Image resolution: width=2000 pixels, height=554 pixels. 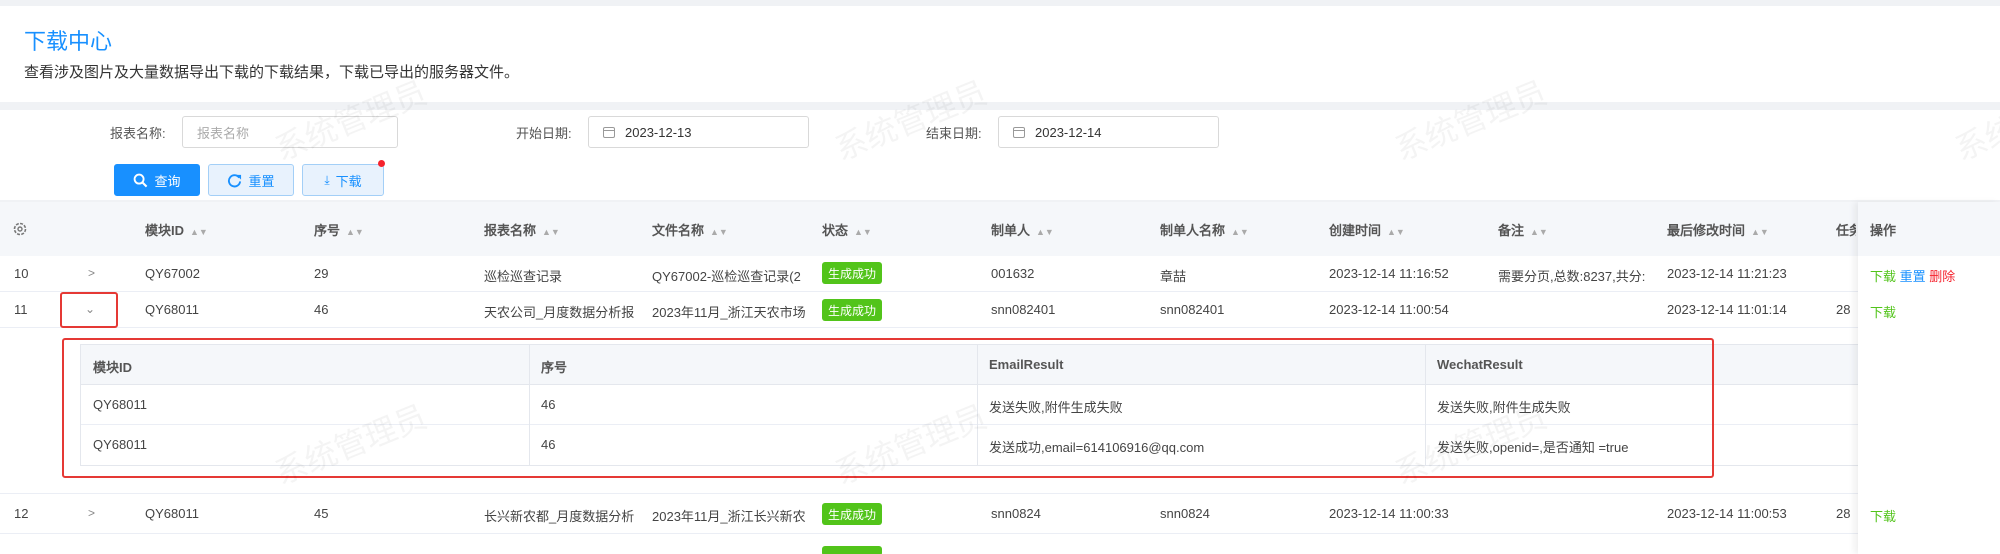 What do you see at coordinates (113, 367) in the screenshot?
I see `sub-col-module-id: 模块ID` at bounding box center [113, 367].